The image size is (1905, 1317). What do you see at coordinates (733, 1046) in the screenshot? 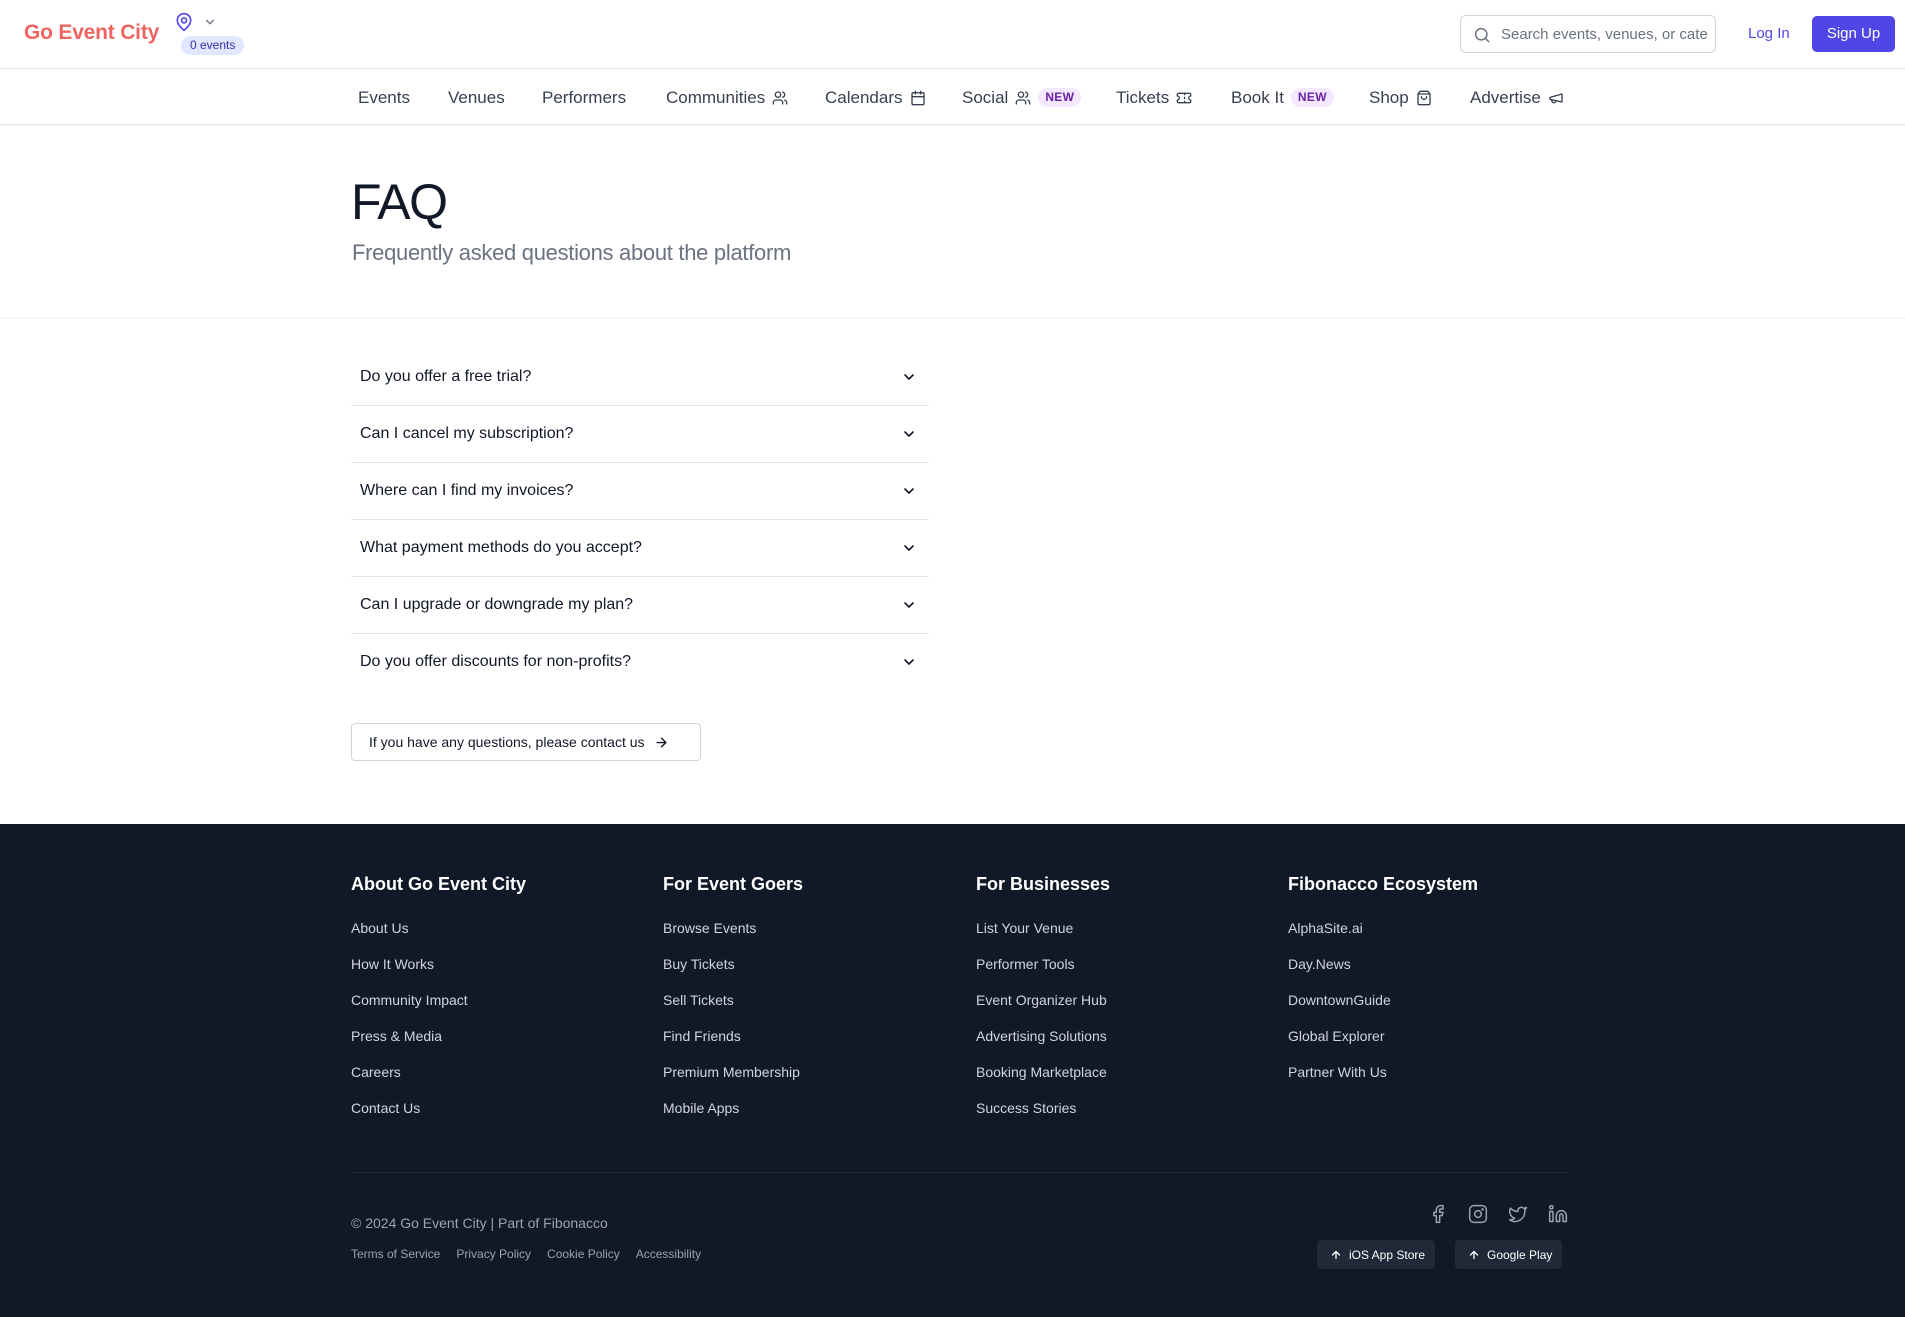
I see `footer-link: Find Friends` at bounding box center [733, 1046].